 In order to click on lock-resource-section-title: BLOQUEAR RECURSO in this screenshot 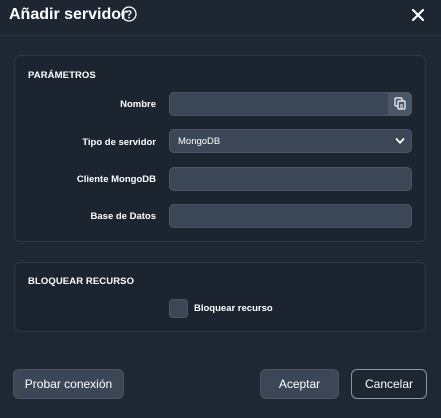, I will do `click(81, 281)`.